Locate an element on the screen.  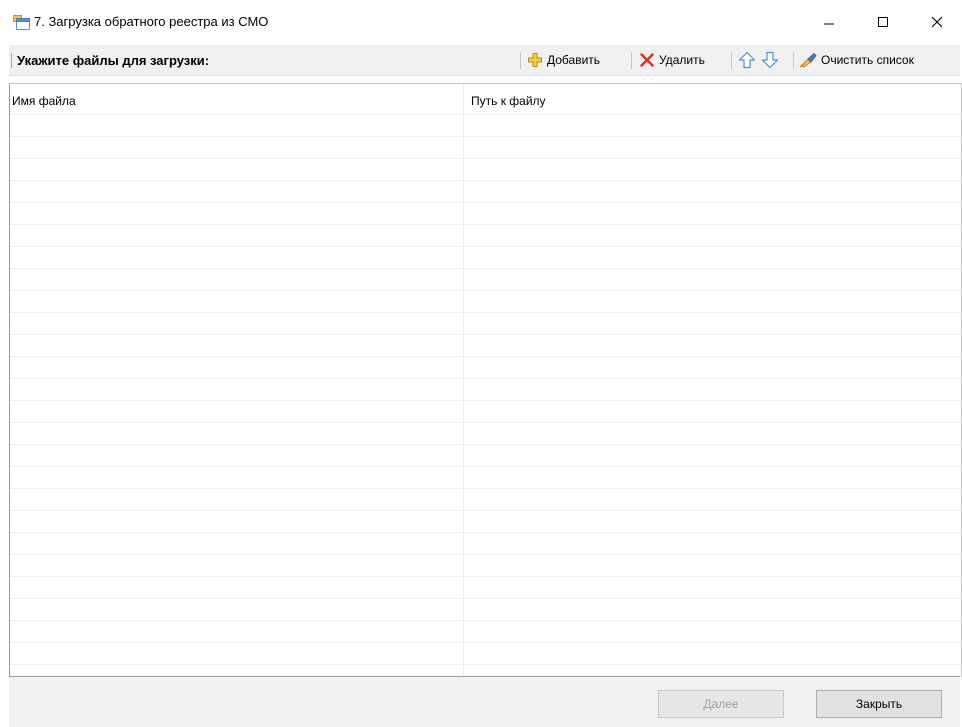
minimize-icon is located at coordinates (829, 24).